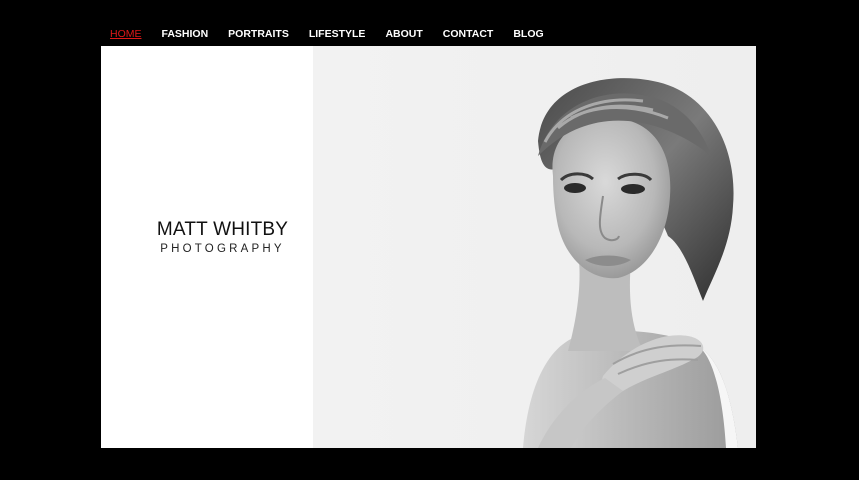 The width and height of the screenshot is (859, 480). Describe the element at coordinates (258, 34) in the screenshot. I see `nav-portraits-link: PORTRAITS` at that location.